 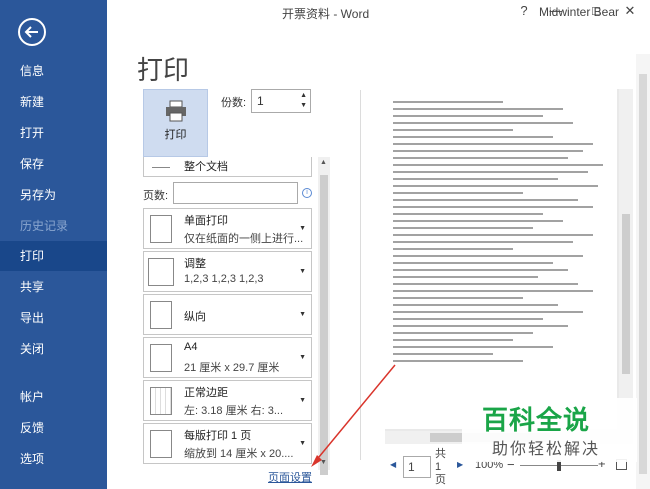 What do you see at coordinates (161, 272) in the screenshot?
I see `collate-icon` at bounding box center [161, 272].